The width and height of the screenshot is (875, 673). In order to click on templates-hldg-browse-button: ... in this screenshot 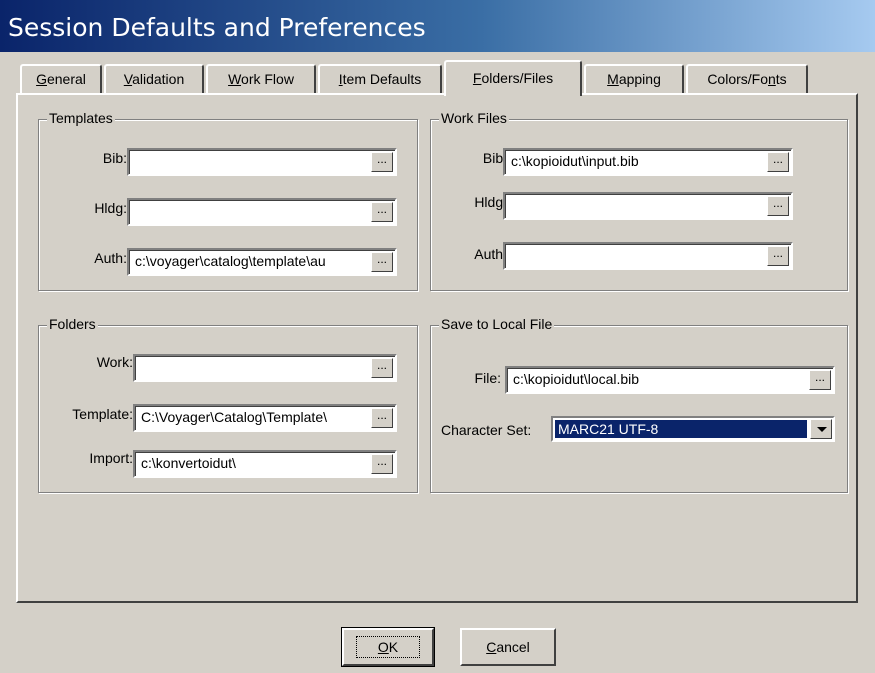, I will do `click(382, 212)`.